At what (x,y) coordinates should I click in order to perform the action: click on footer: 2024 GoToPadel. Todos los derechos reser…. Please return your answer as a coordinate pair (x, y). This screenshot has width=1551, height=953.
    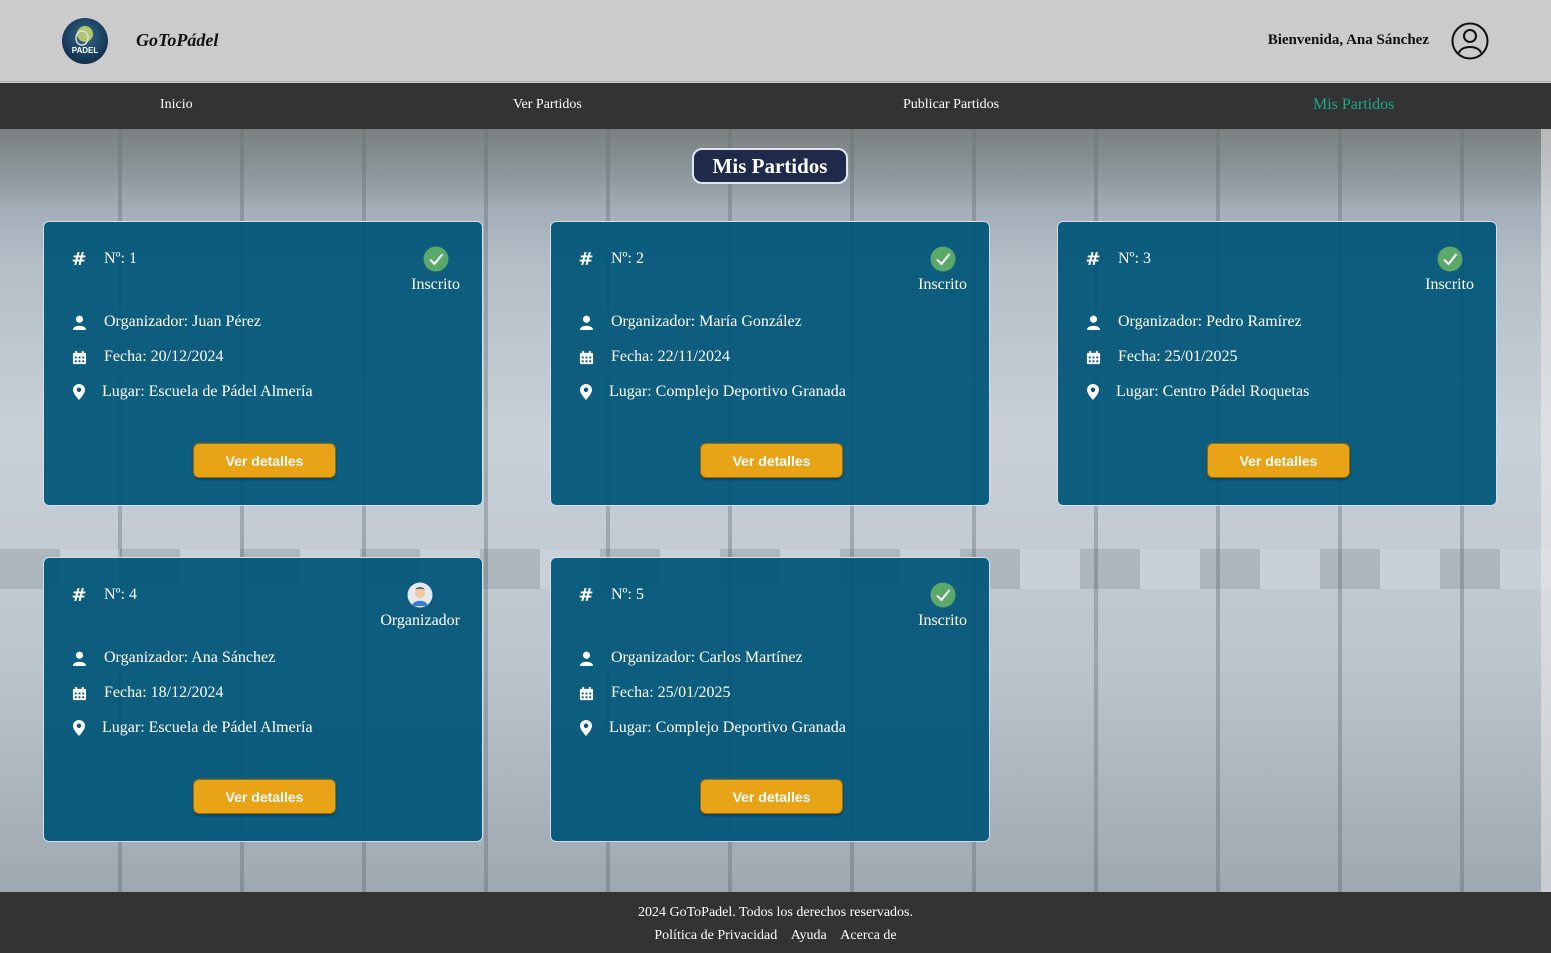
    Looking at the image, I should click on (775, 922).